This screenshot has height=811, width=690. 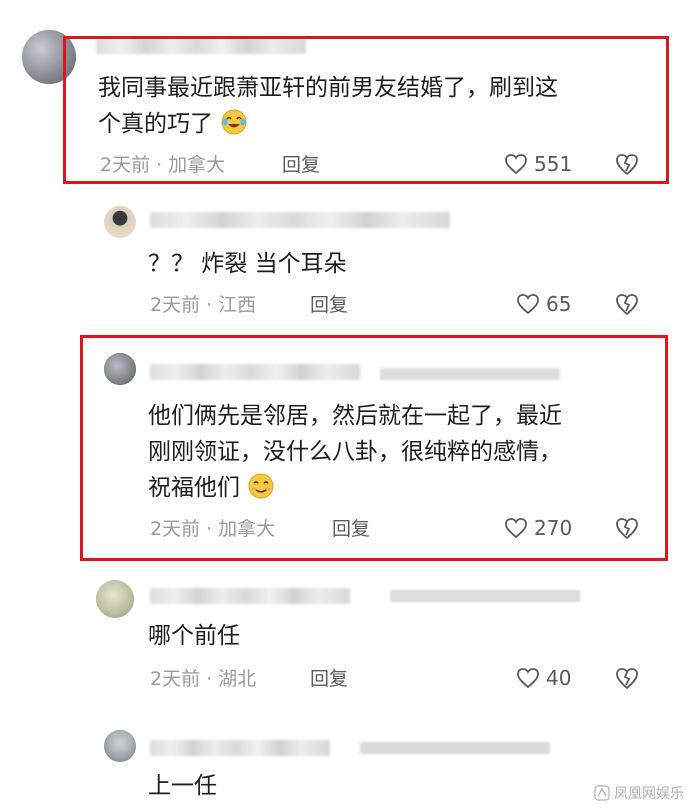 What do you see at coordinates (355, 488) in the screenshot?
I see `comment-line: 祝福他们` at bounding box center [355, 488].